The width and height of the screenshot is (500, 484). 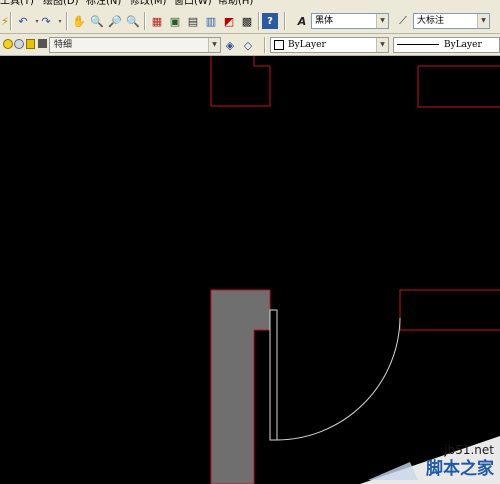 I want to click on watermark: jb51.net 脚本之家, so click(x=430, y=460).